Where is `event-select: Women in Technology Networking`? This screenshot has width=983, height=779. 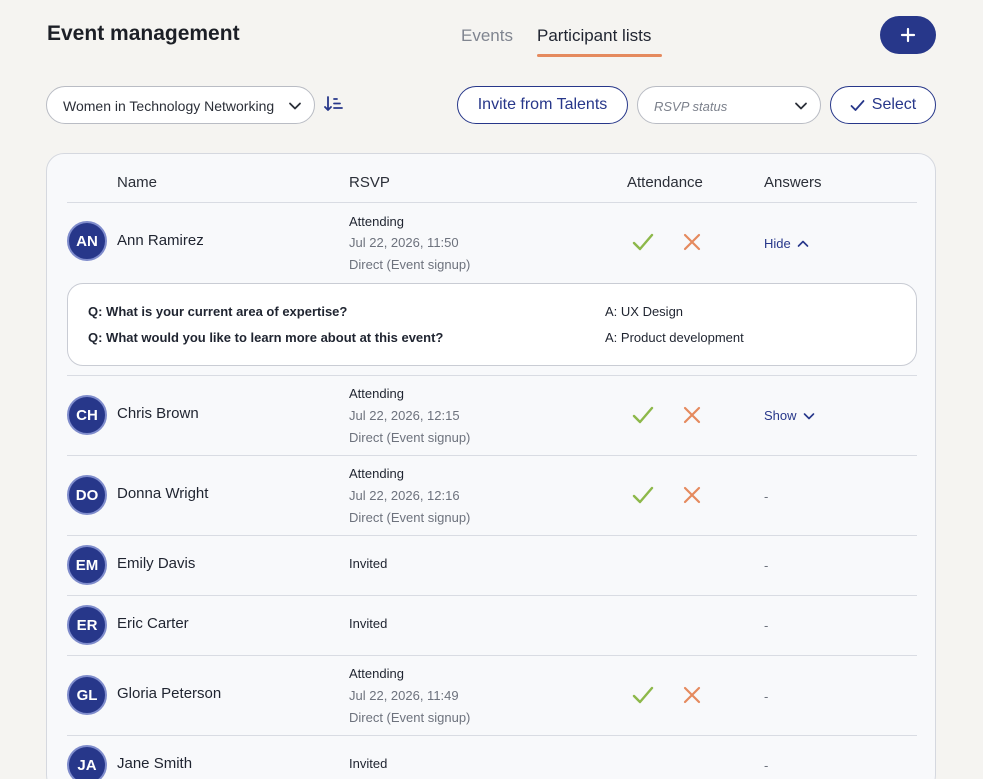 event-select: Women in Technology Networking is located at coordinates (180, 105).